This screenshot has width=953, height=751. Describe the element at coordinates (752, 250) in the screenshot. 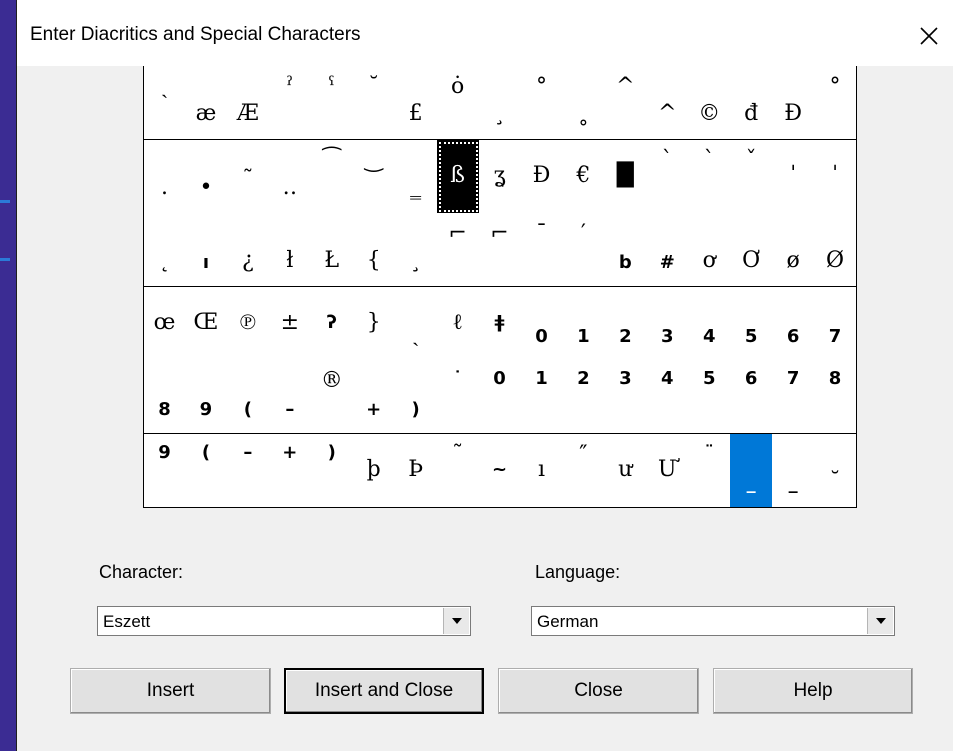

I see `character-cell: Ơ` at that location.